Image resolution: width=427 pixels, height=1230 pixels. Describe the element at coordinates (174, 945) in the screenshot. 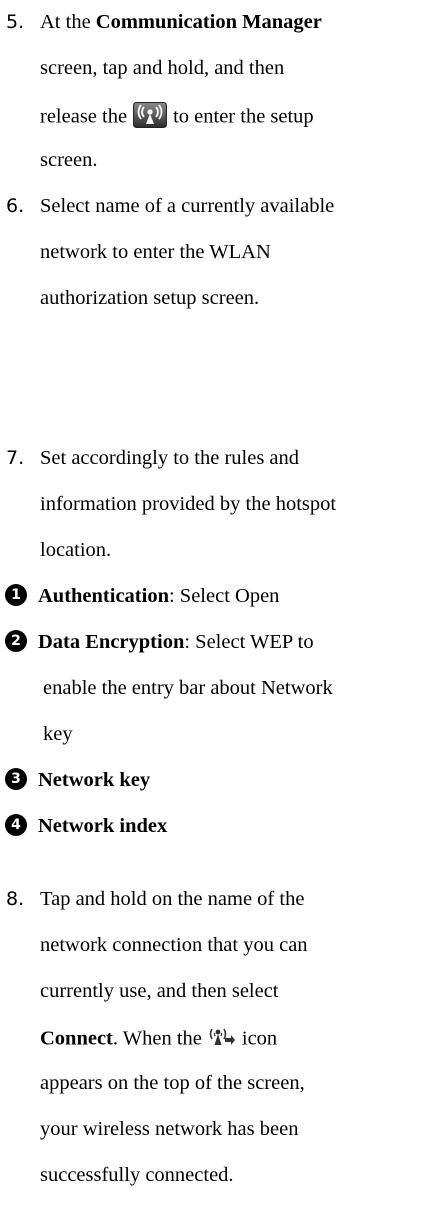

I see `step-8-line-2: network connection that you can` at that location.